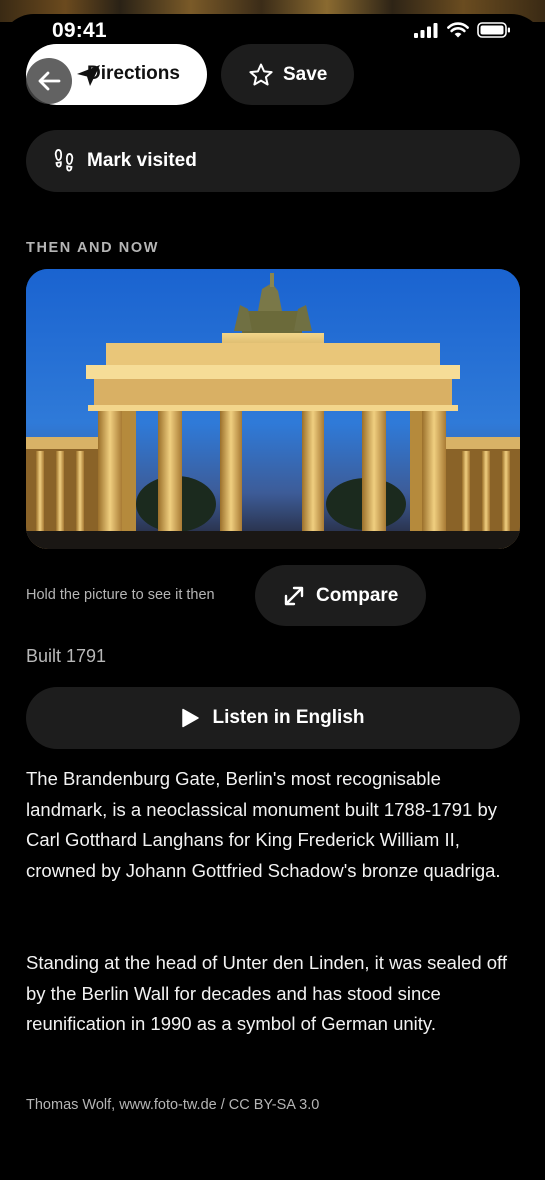 Image resolution: width=545 pixels, height=1180 pixels. Describe the element at coordinates (458, 30) in the screenshot. I see `wifi-icon` at that location.